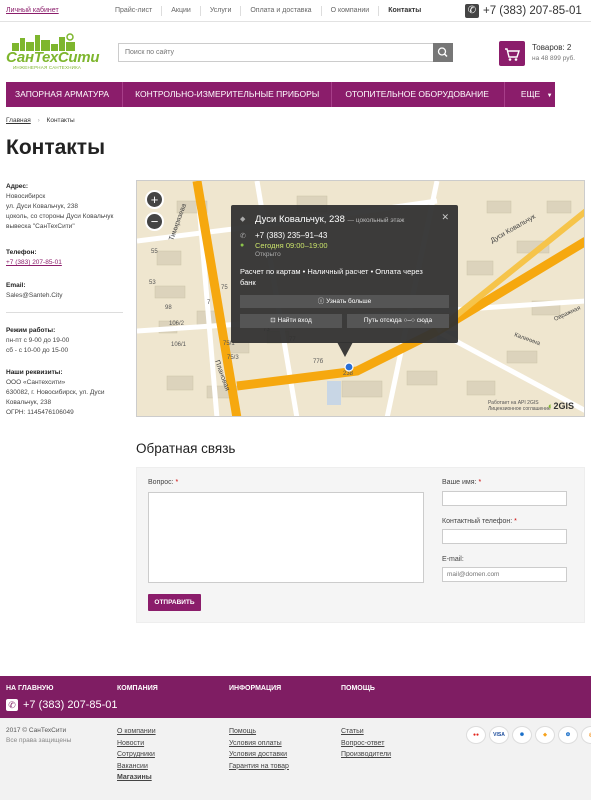  I want to click on logo-text: СанТехСити, so click(53, 57).